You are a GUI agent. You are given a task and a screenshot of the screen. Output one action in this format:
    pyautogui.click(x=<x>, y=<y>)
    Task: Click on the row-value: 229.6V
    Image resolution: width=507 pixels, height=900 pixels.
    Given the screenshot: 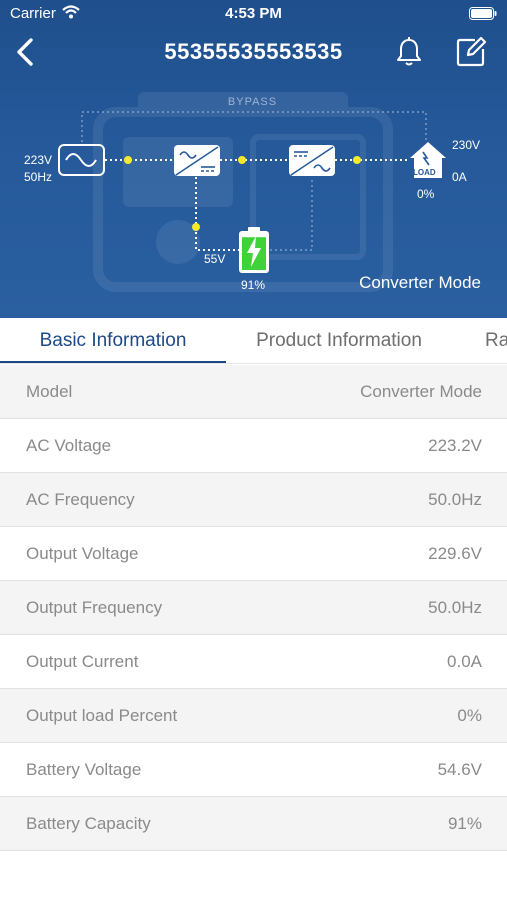 What is the action you would take?
    pyautogui.click(x=455, y=553)
    